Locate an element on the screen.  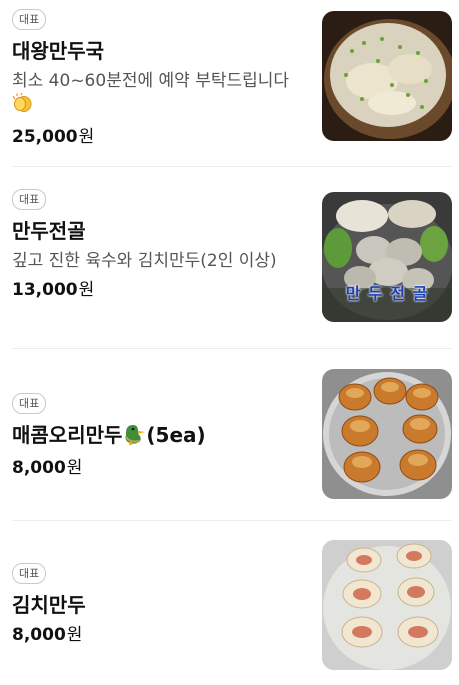
menu-item-description: 최소 40~60분전에 예약 부탁드립니다 is located at coordinates (160, 95).